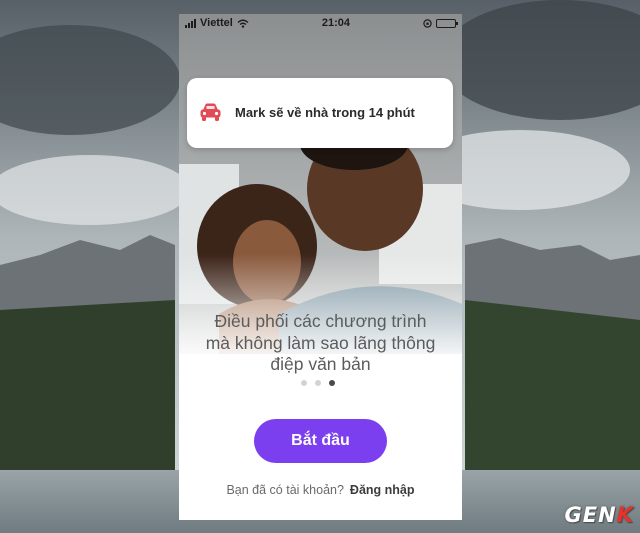  What do you see at coordinates (625, 515) in the screenshot?
I see `watermark-accent-text: K` at bounding box center [625, 515].